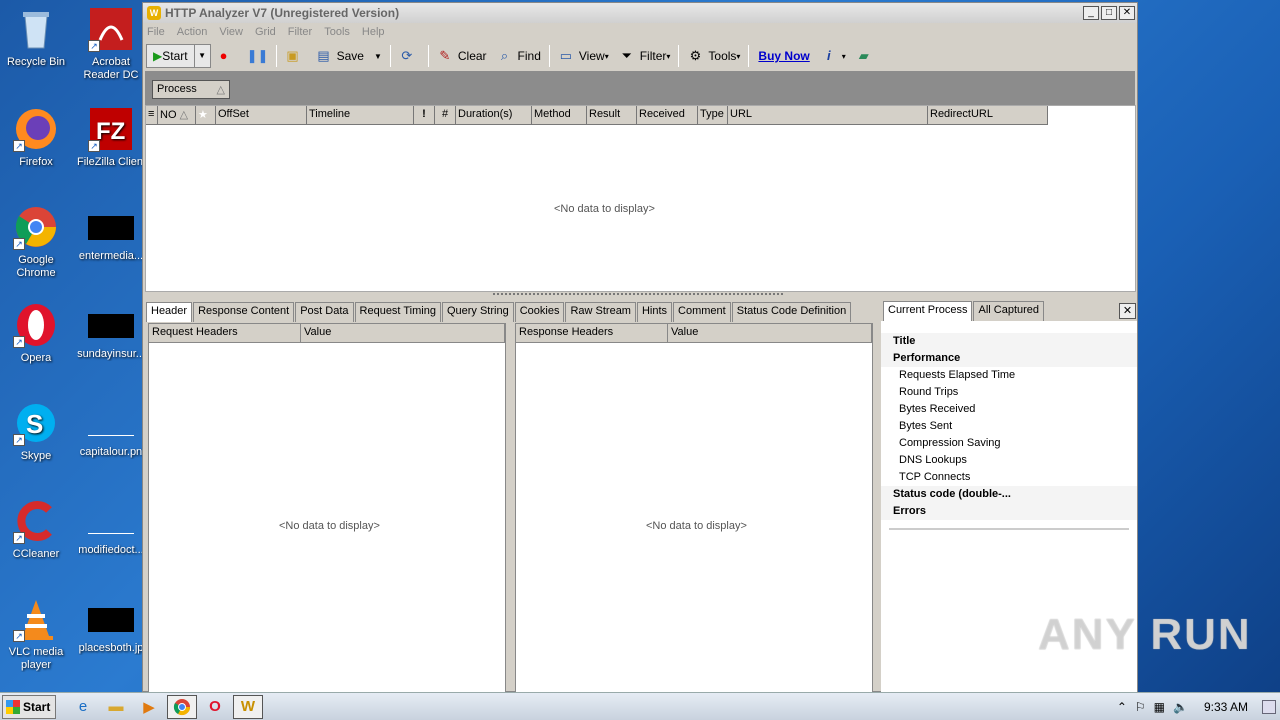  What do you see at coordinates (149, 707) in the screenshot?
I see `media-player-taskbar-icon: ▶` at bounding box center [149, 707].